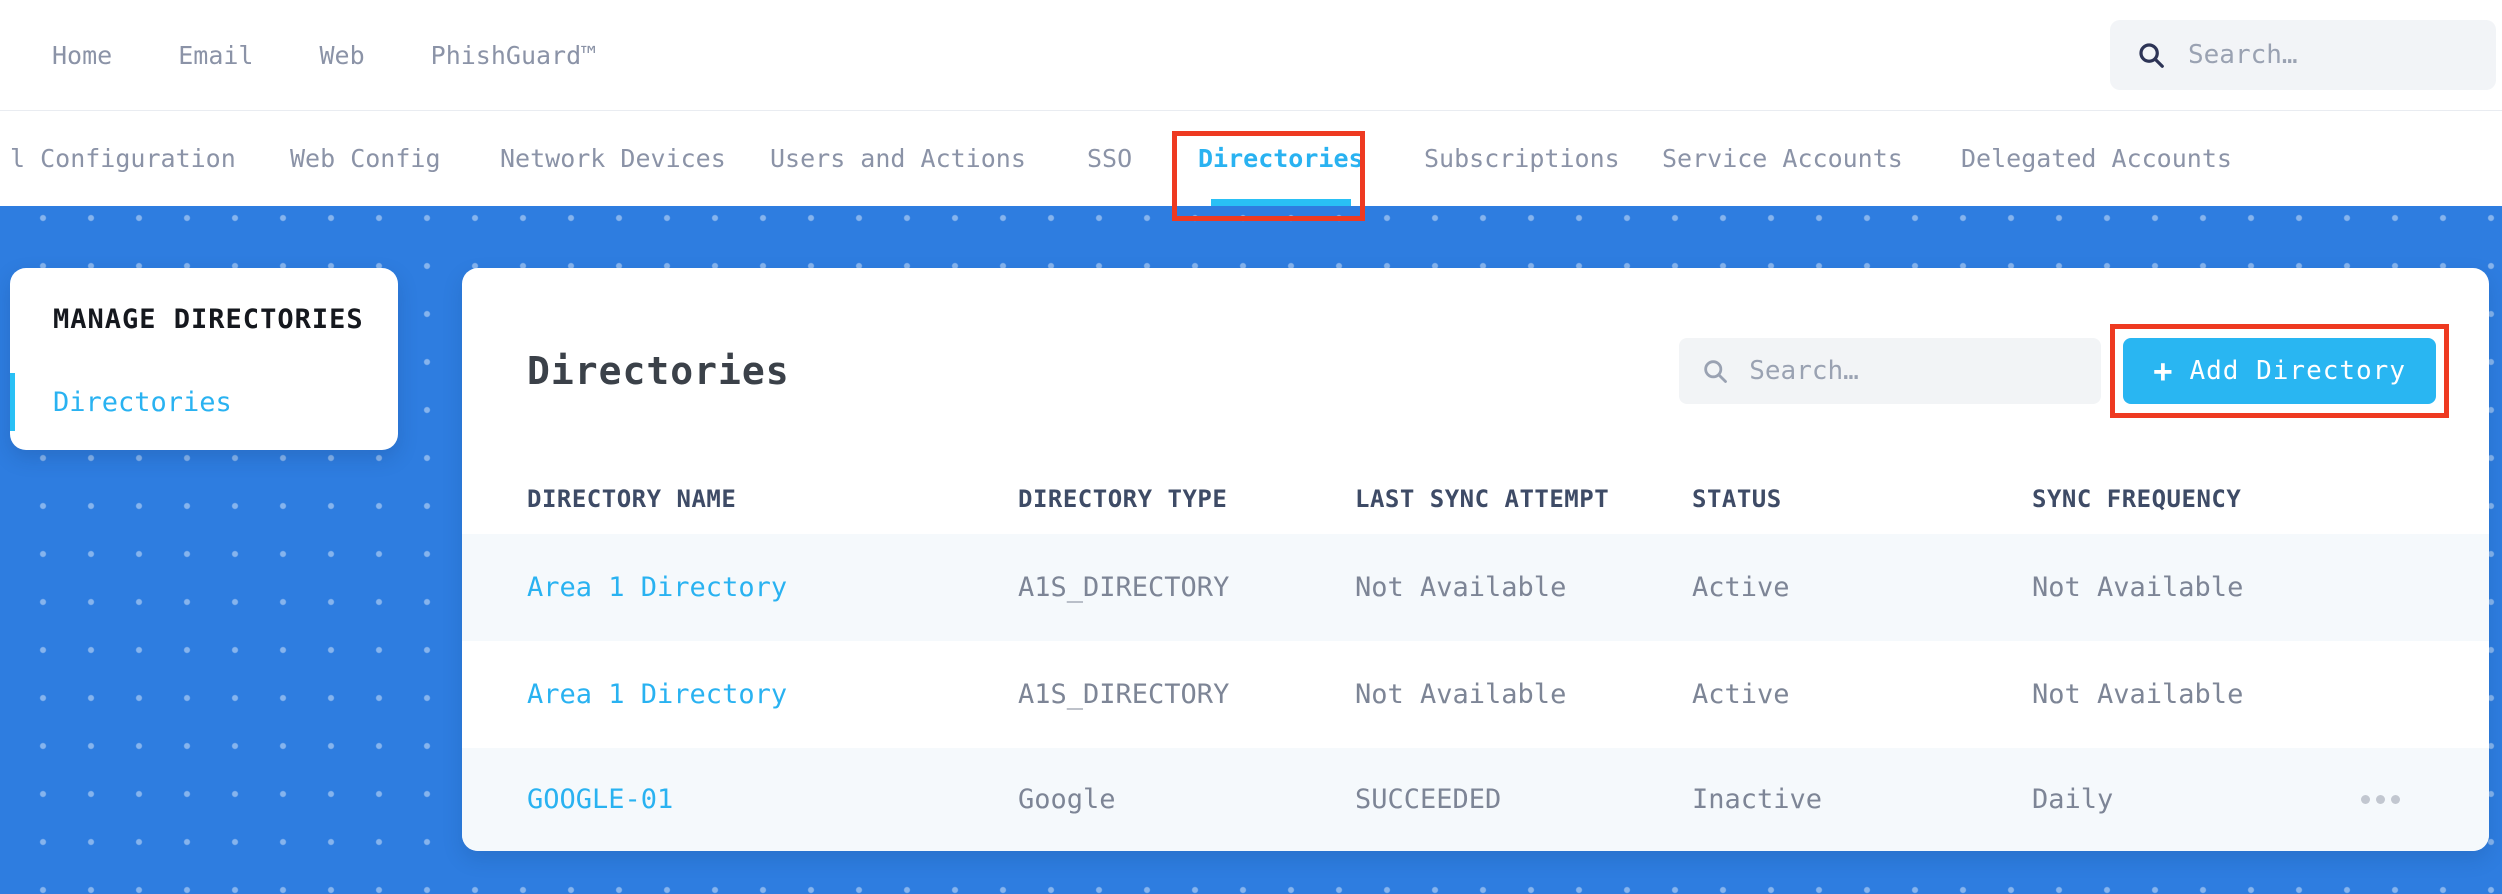 The height and width of the screenshot is (894, 2502). What do you see at coordinates (772, 799) in the screenshot?
I see `directory-name-link: GOOGLE-01` at bounding box center [772, 799].